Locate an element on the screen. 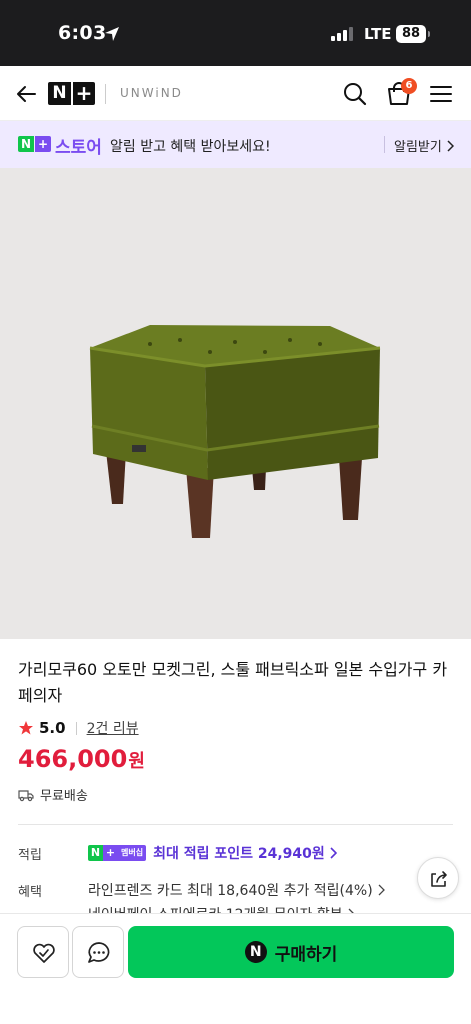 Image resolution: width=471 pixels, height=1024 pixels. rating-value: 5.0 is located at coordinates (52, 728).